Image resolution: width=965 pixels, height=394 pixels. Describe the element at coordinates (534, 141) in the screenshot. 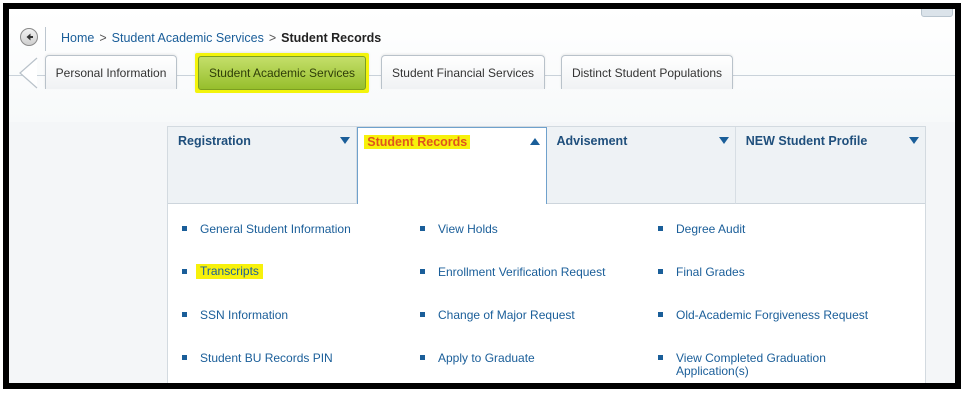

I see `caret-up-icon` at that location.